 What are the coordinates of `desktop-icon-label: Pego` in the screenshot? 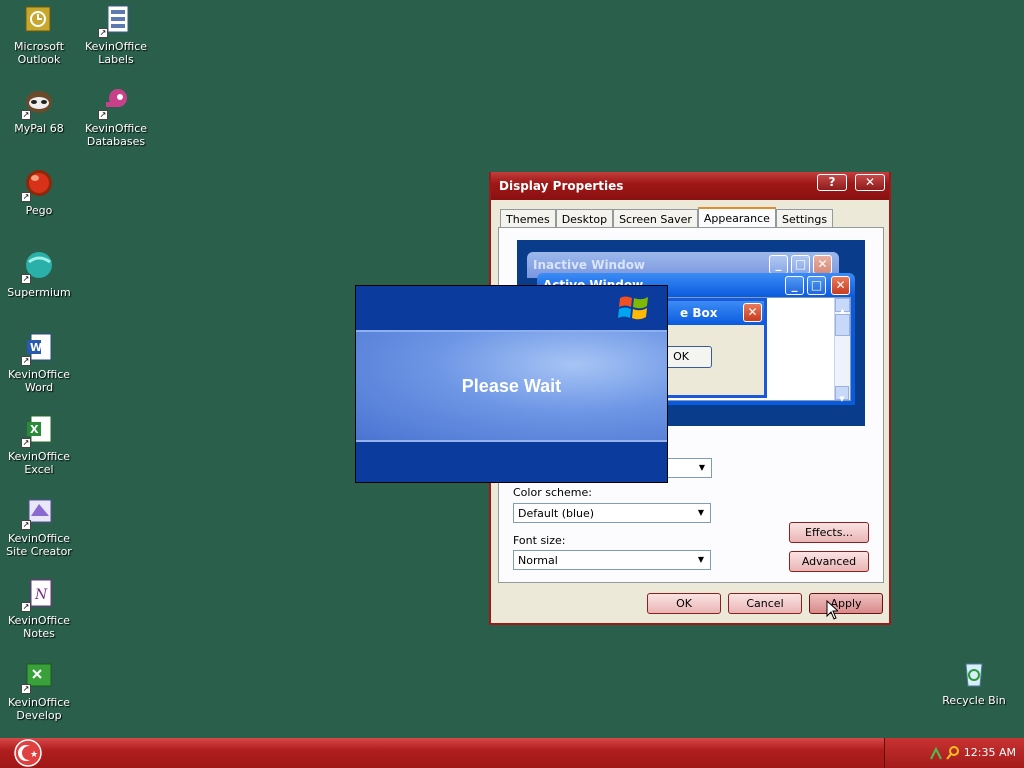 It's located at (39, 210).